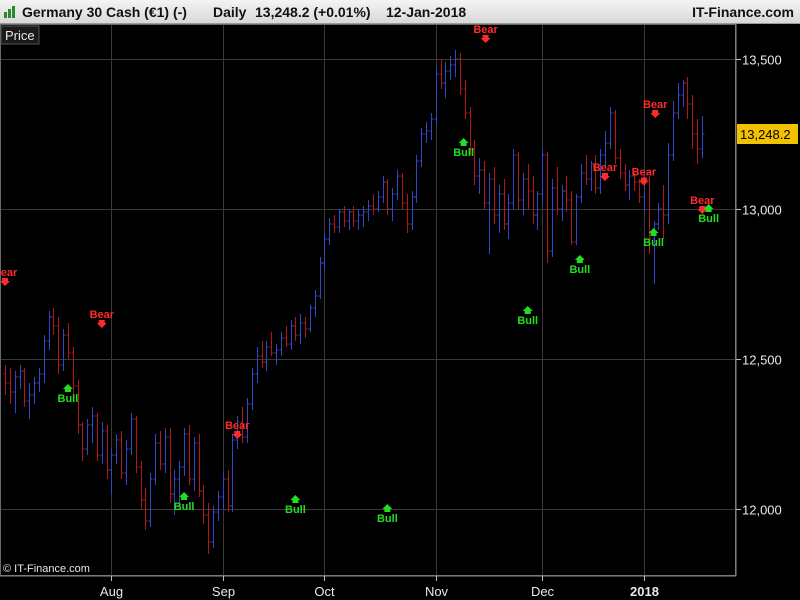 The height and width of the screenshot is (600, 800). I want to click on y-tick-label: 13,000, so click(762, 210).